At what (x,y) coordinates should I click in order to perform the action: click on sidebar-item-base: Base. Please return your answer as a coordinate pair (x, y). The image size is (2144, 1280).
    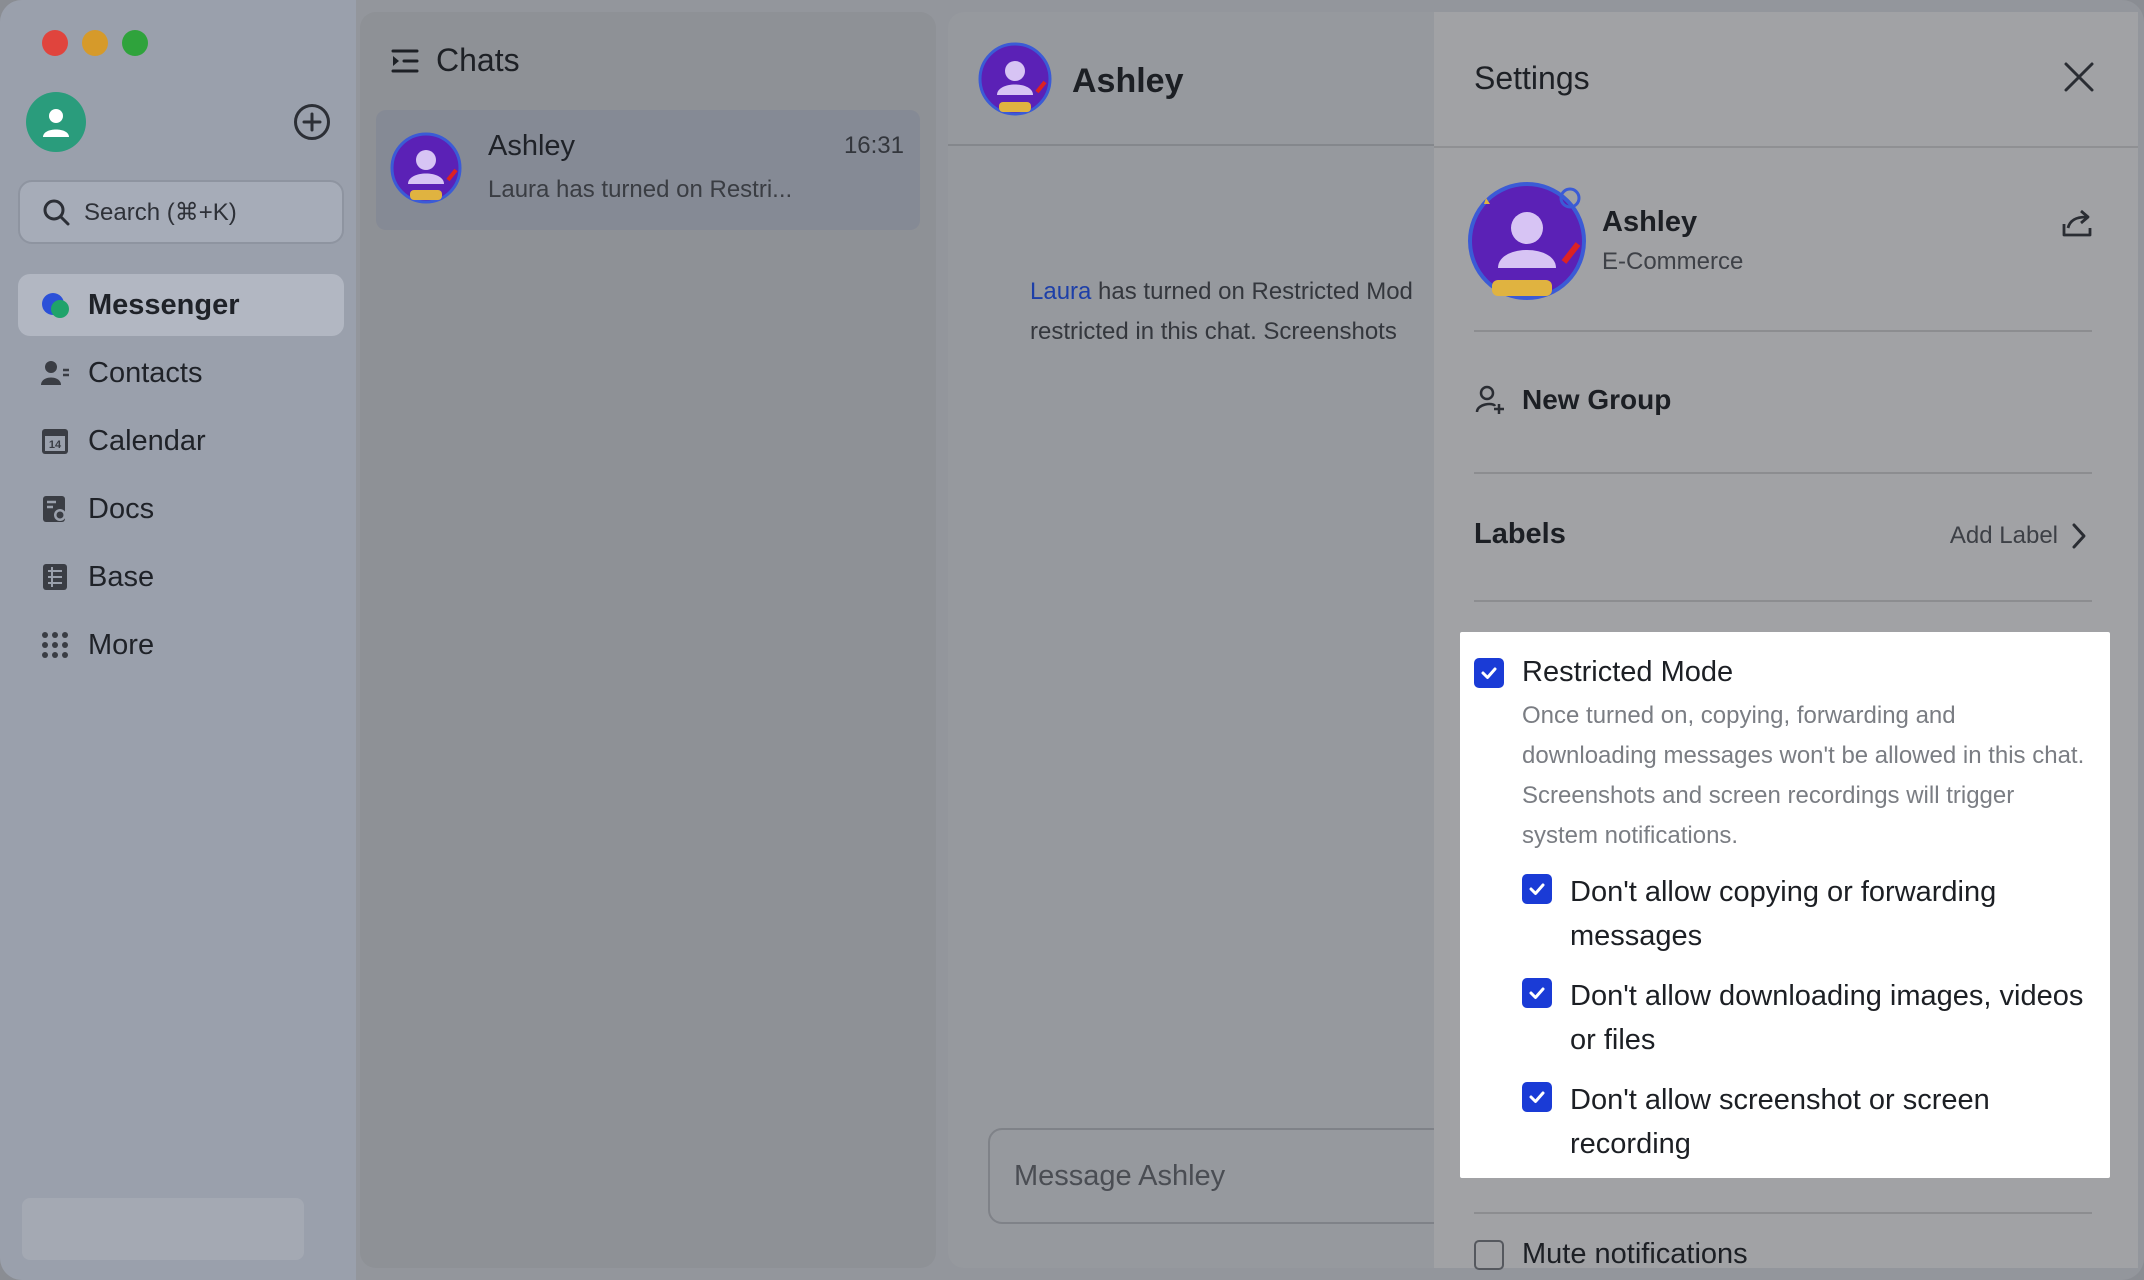
    Looking at the image, I should click on (181, 577).